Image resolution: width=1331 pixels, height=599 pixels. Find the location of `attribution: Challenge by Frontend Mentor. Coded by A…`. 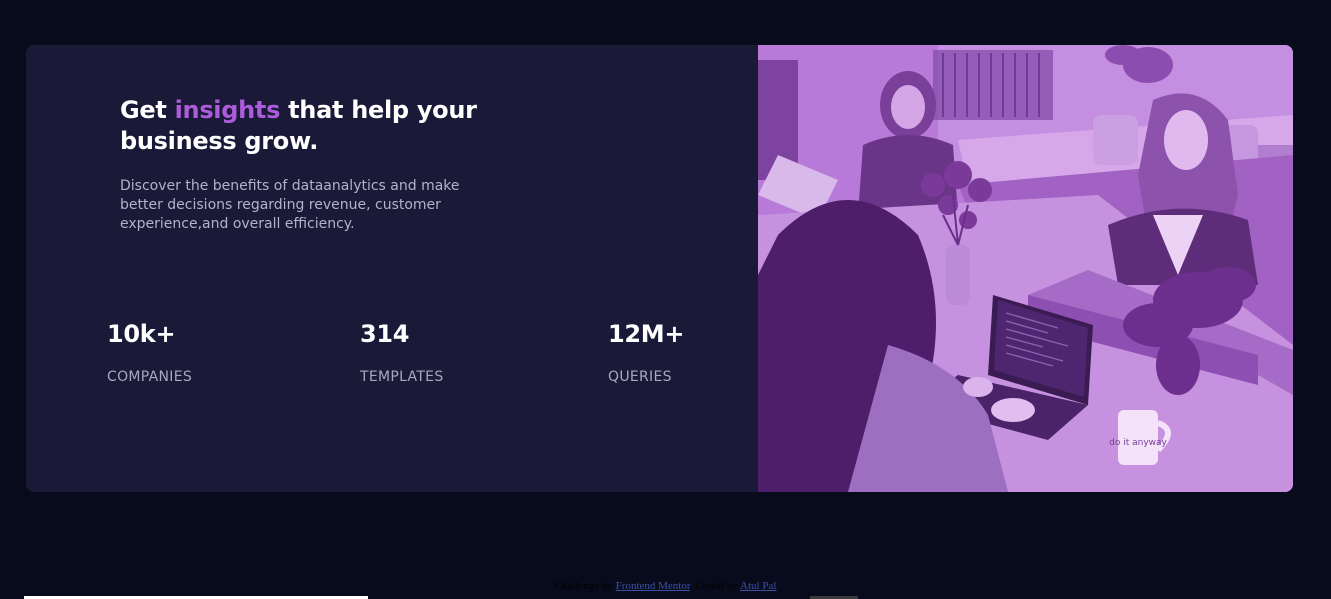

attribution: Challenge by Frontend Mentor. Coded by A… is located at coordinates (665, 586).